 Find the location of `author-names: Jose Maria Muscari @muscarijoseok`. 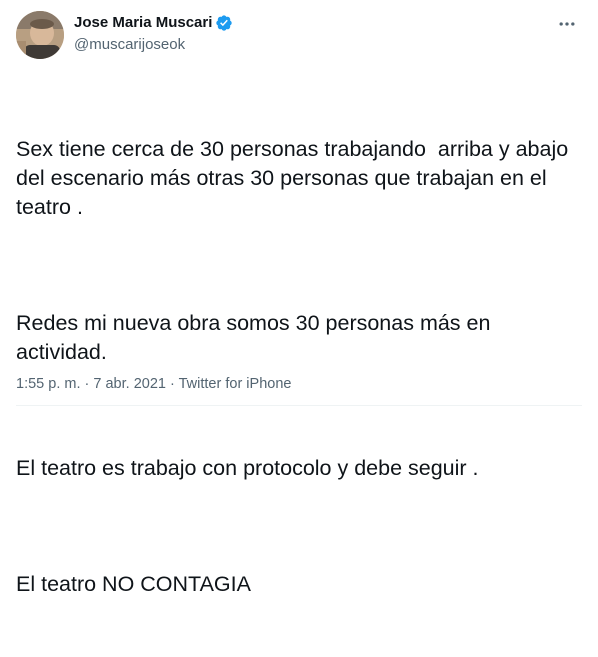

author-names: Jose Maria Muscari @muscarijoseok is located at coordinates (153, 34).